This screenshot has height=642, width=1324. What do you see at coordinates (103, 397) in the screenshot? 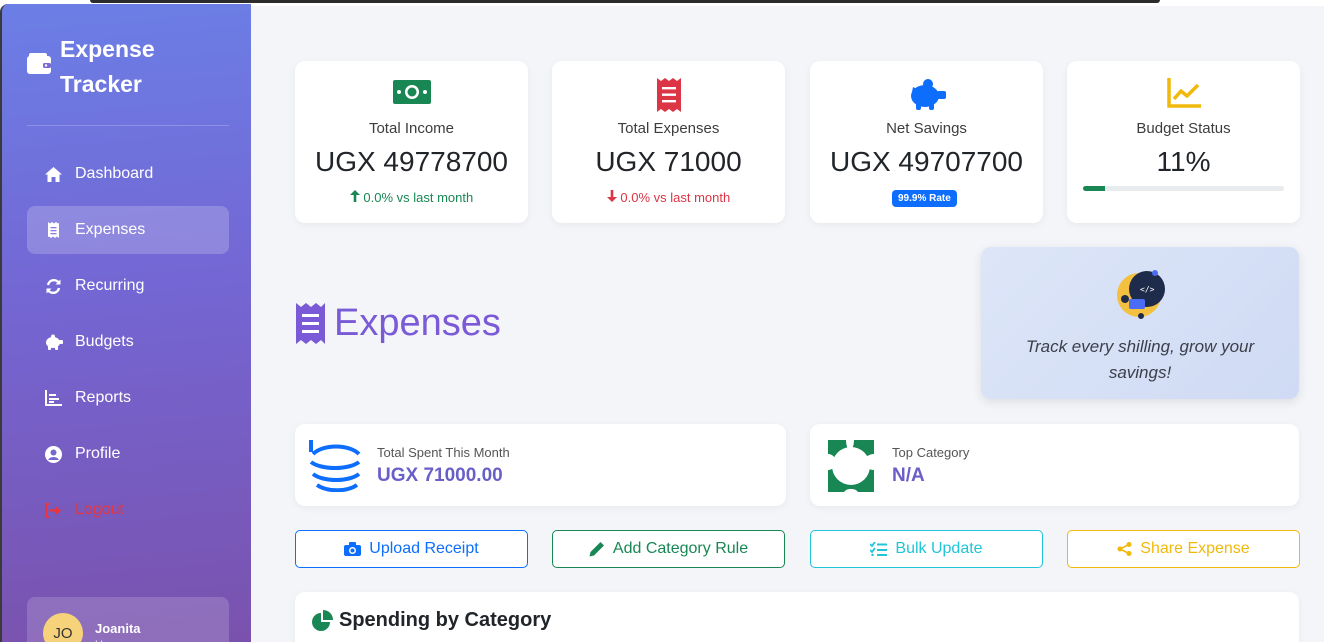
I see `sidebar-item-label: Reports` at bounding box center [103, 397].